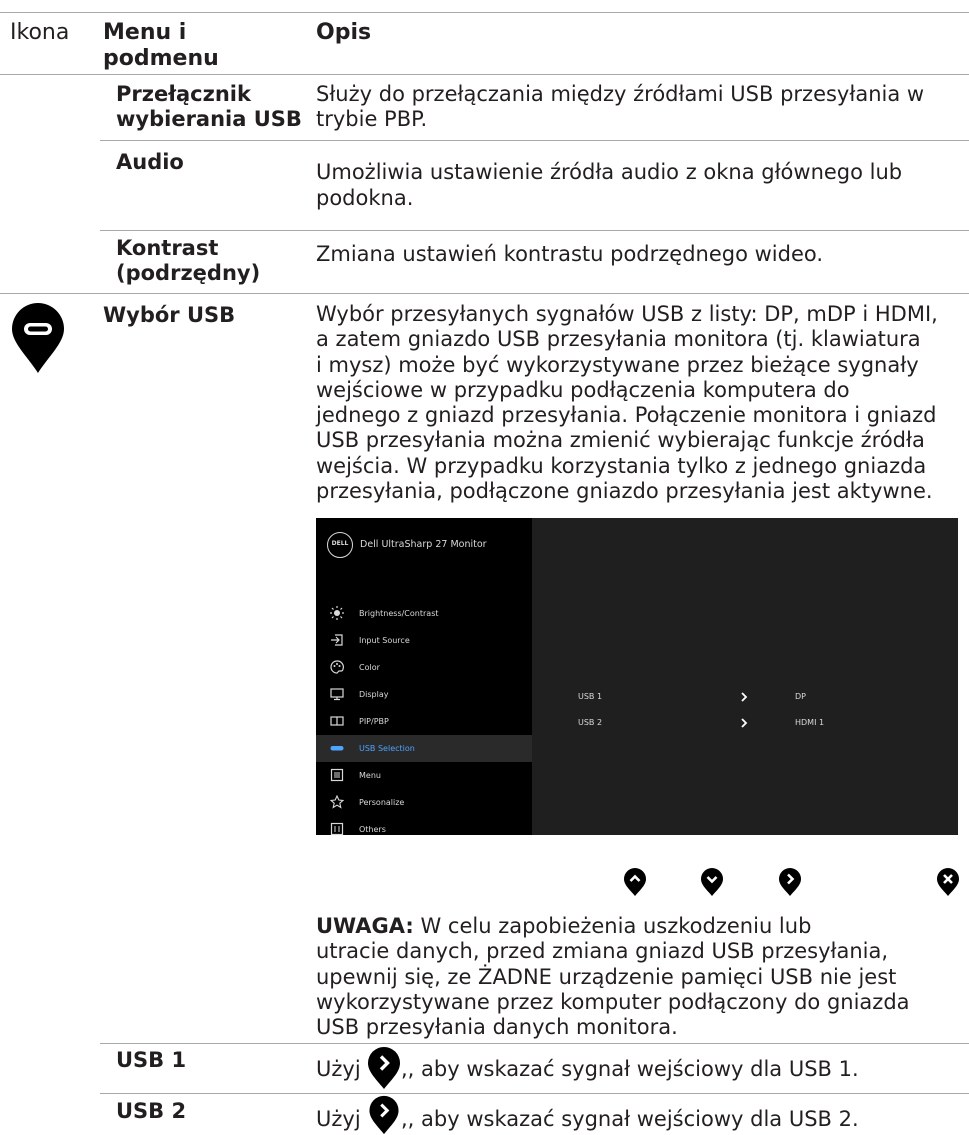 The width and height of the screenshot is (969, 1135). Describe the element at coordinates (338, 1119) in the screenshot. I see `row-usb2-desc-prefix: Użyj` at that location.